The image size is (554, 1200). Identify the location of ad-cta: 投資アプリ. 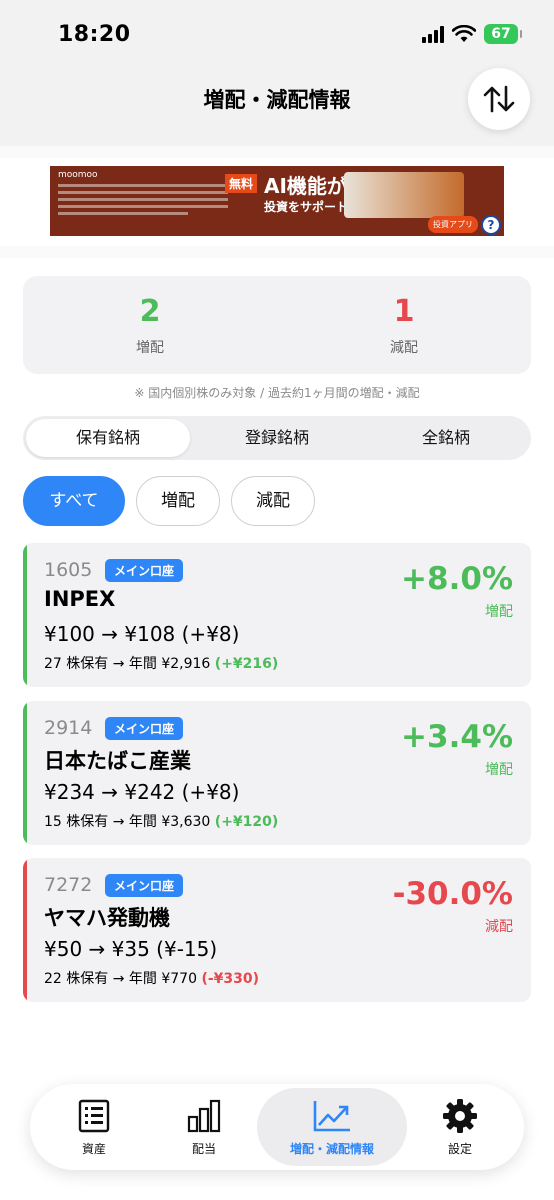
(453, 224).